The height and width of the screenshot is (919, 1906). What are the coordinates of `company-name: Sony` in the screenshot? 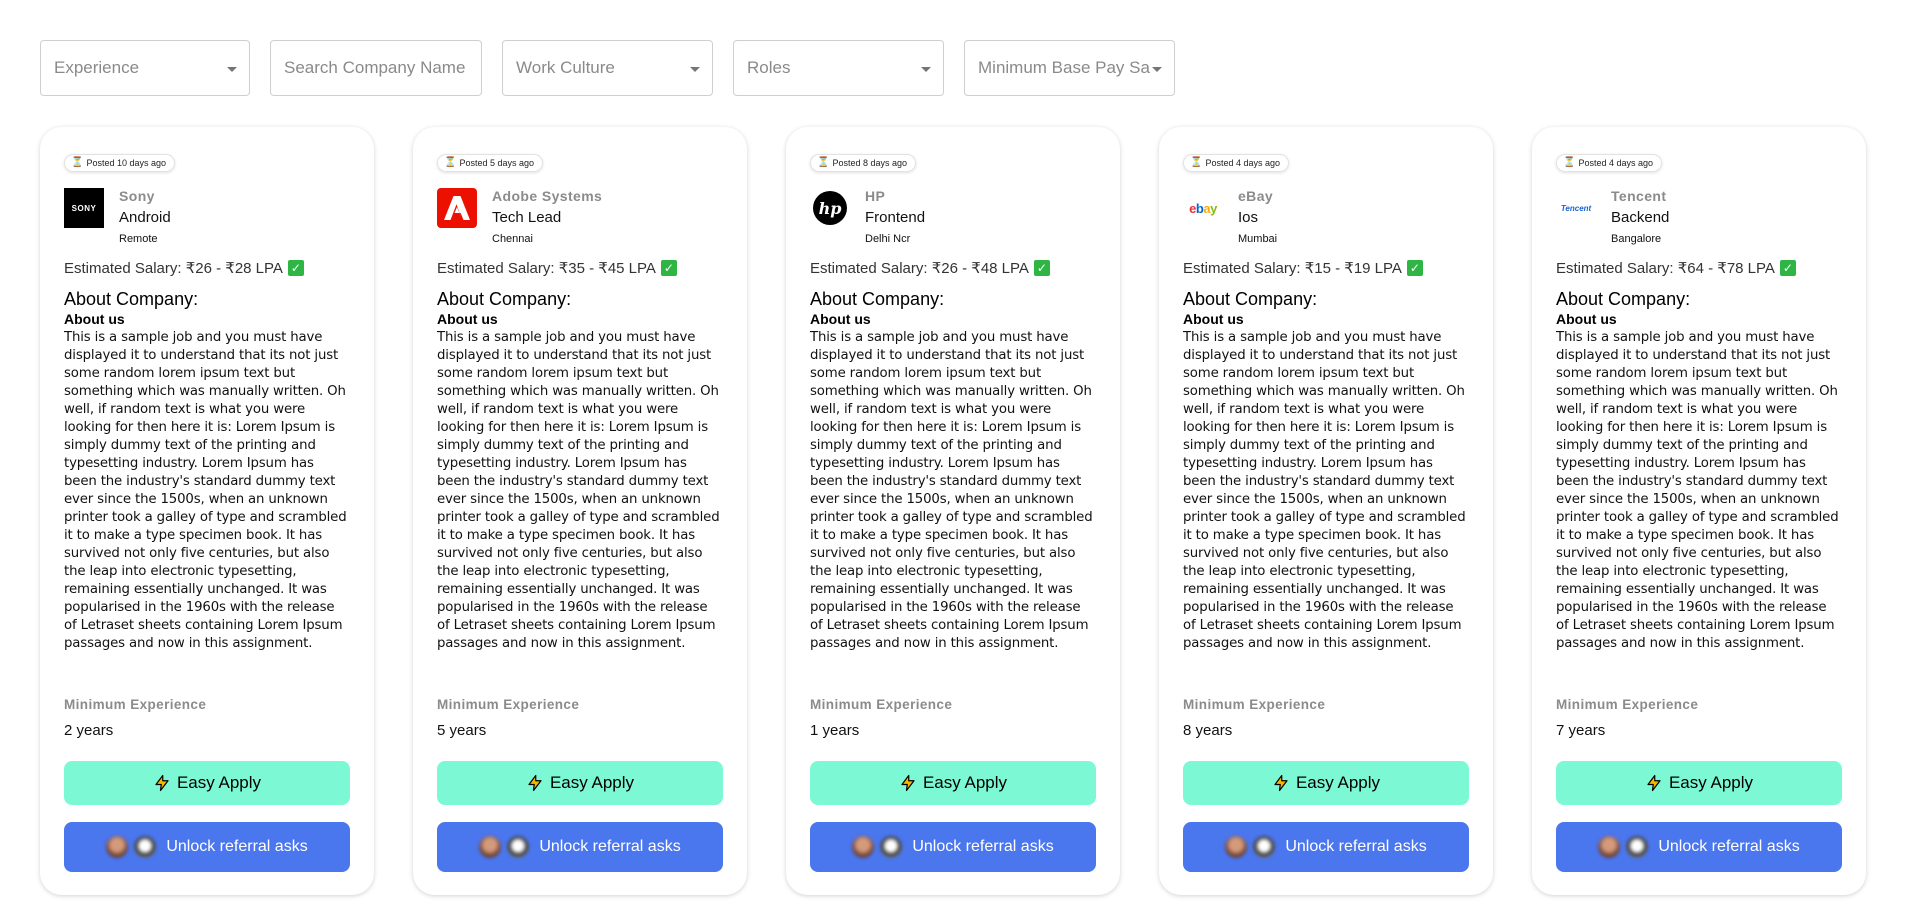 It's located at (137, 196).